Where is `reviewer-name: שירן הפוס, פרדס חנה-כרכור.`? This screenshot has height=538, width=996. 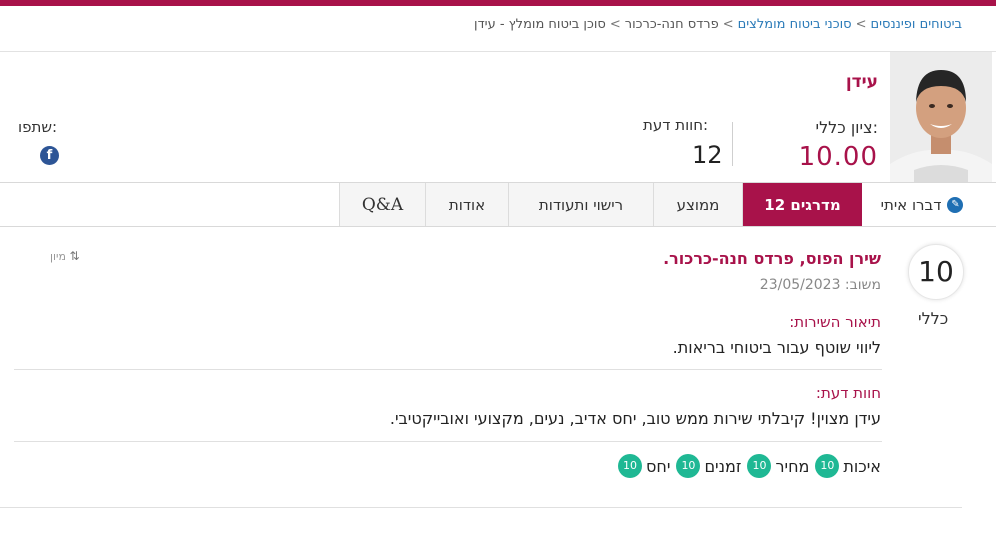 reviewer-name: שירן הפוס, פרדס חנה-כרכור. is located at coordinates (772, 258).